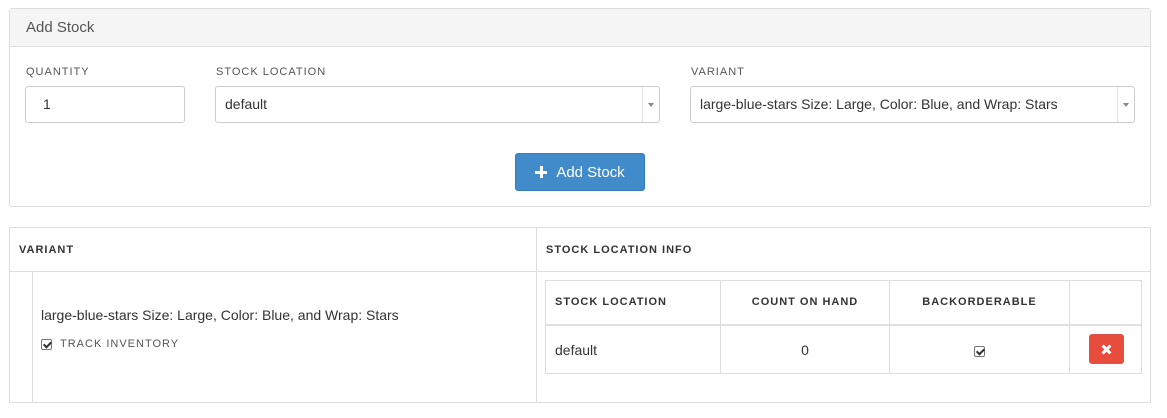  I want to click on count-on-hand-column-header: COUNT ON HAND, so click(805, 302).